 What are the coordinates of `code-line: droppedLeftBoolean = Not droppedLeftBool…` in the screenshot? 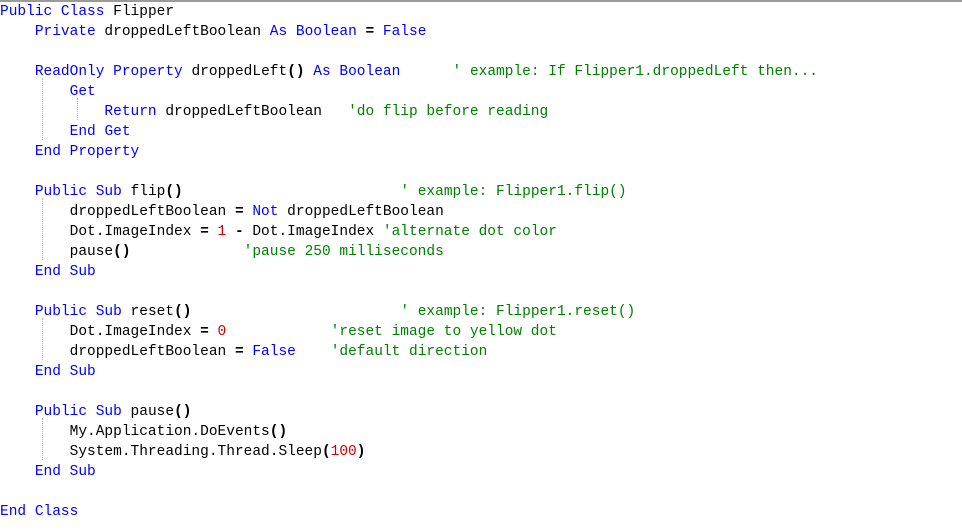 It's located at (481, 212).